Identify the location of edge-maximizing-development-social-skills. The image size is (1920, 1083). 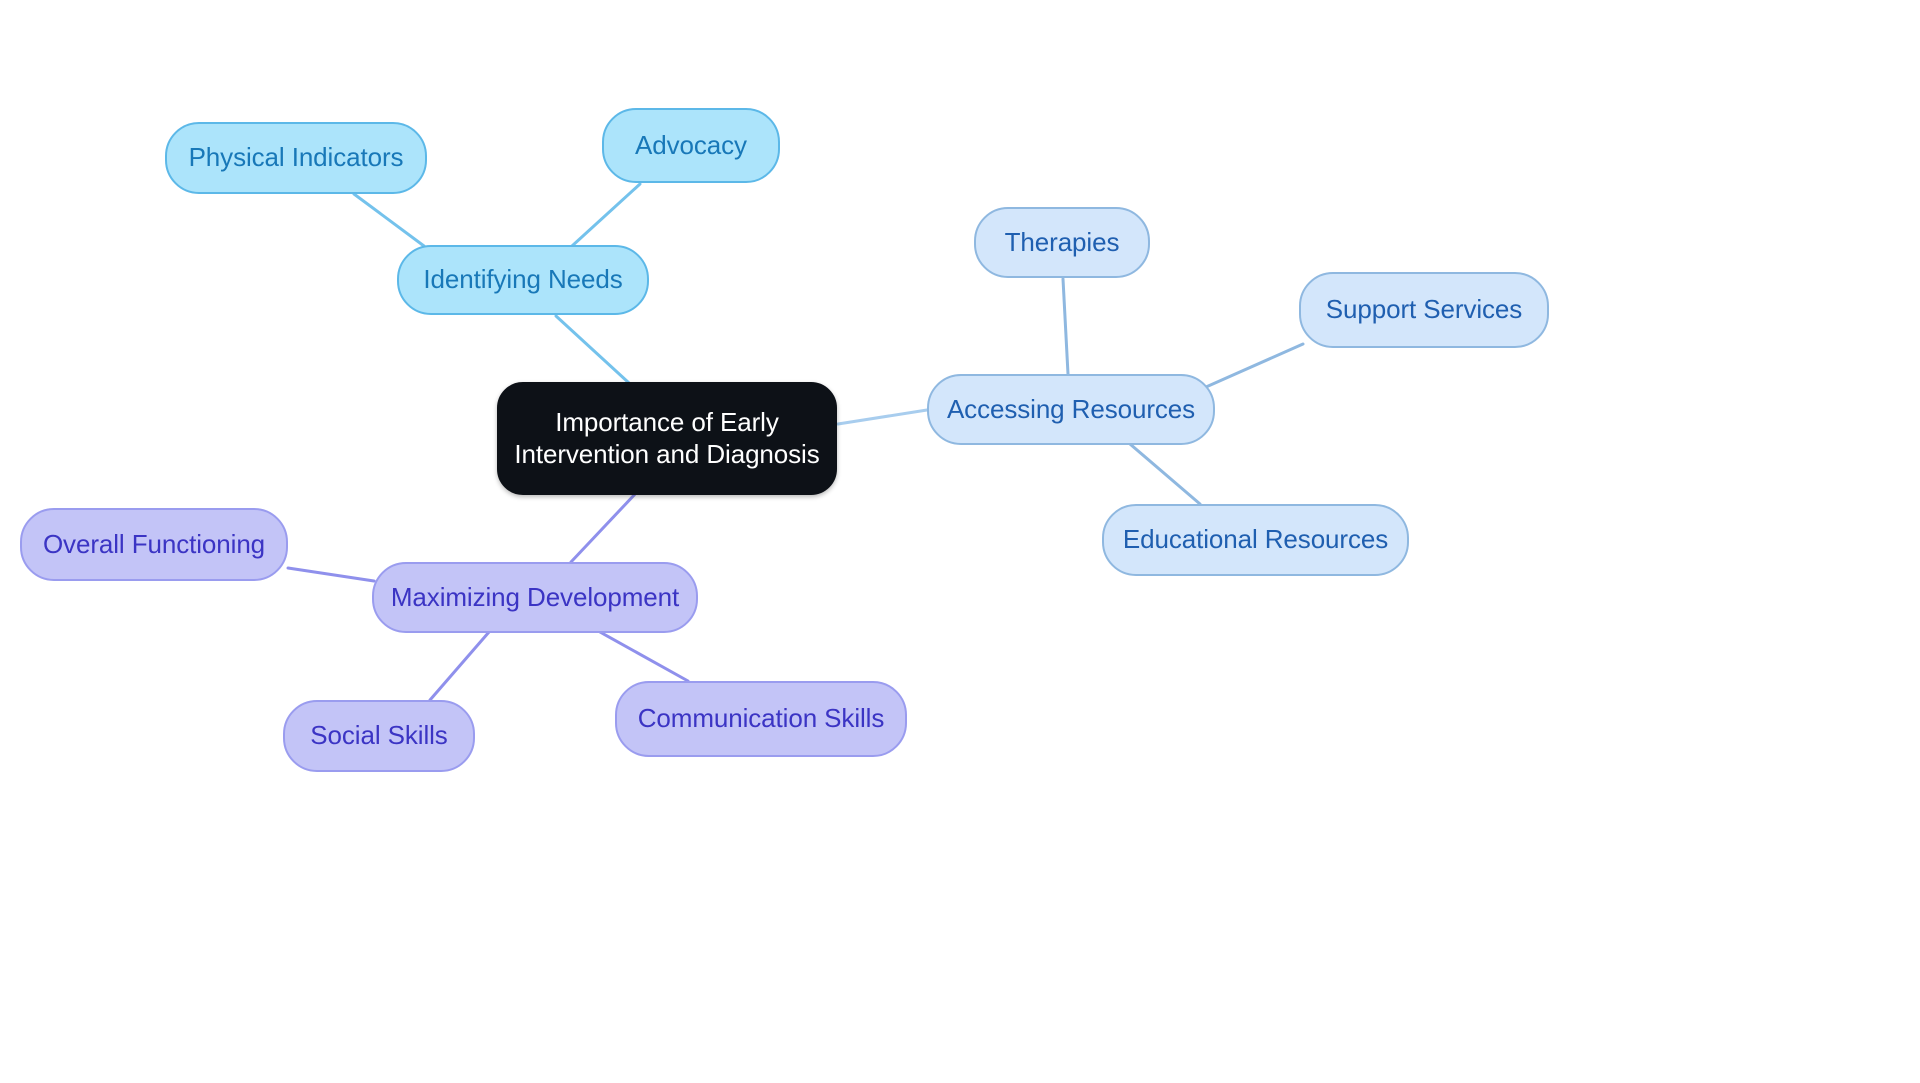
(459, 666).